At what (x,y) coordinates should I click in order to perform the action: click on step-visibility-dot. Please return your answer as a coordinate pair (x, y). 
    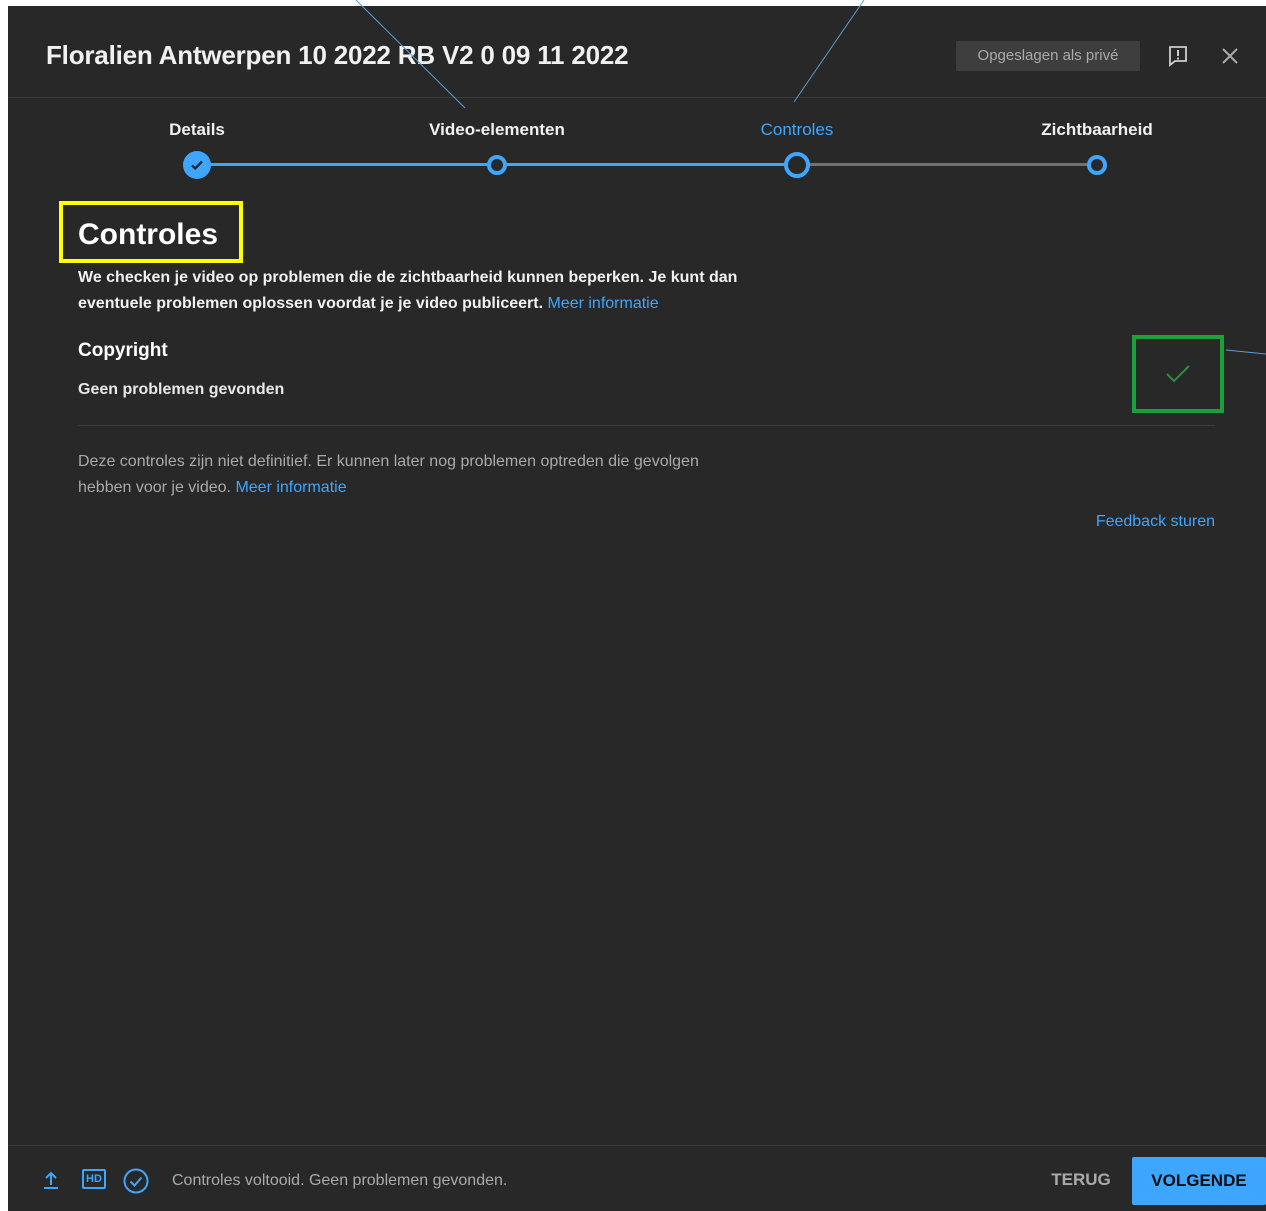
    Looking at the image, I should click on (1097, 165).